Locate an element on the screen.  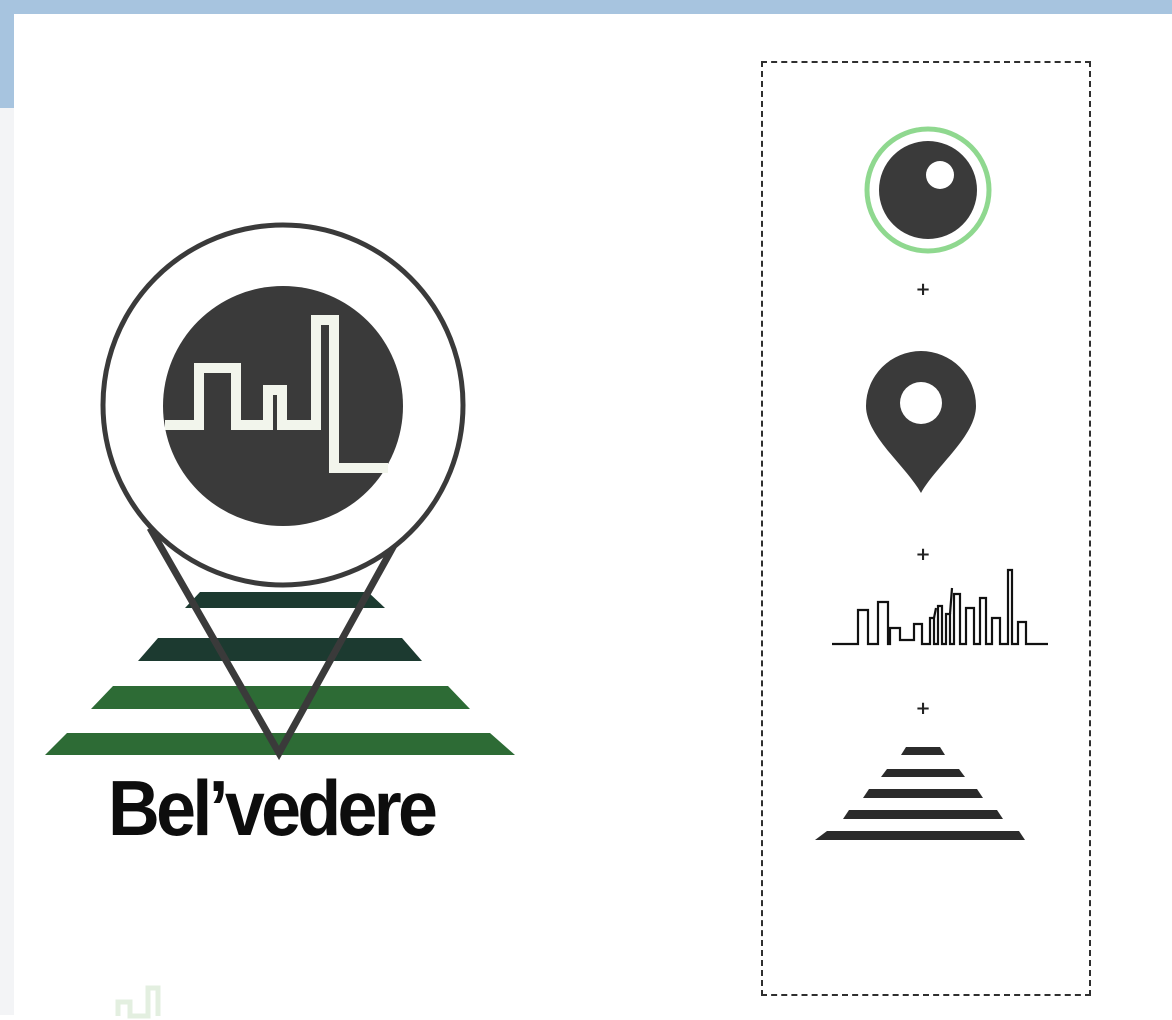
brand-name: Bel’vedere is located at coordinates (273, 808).